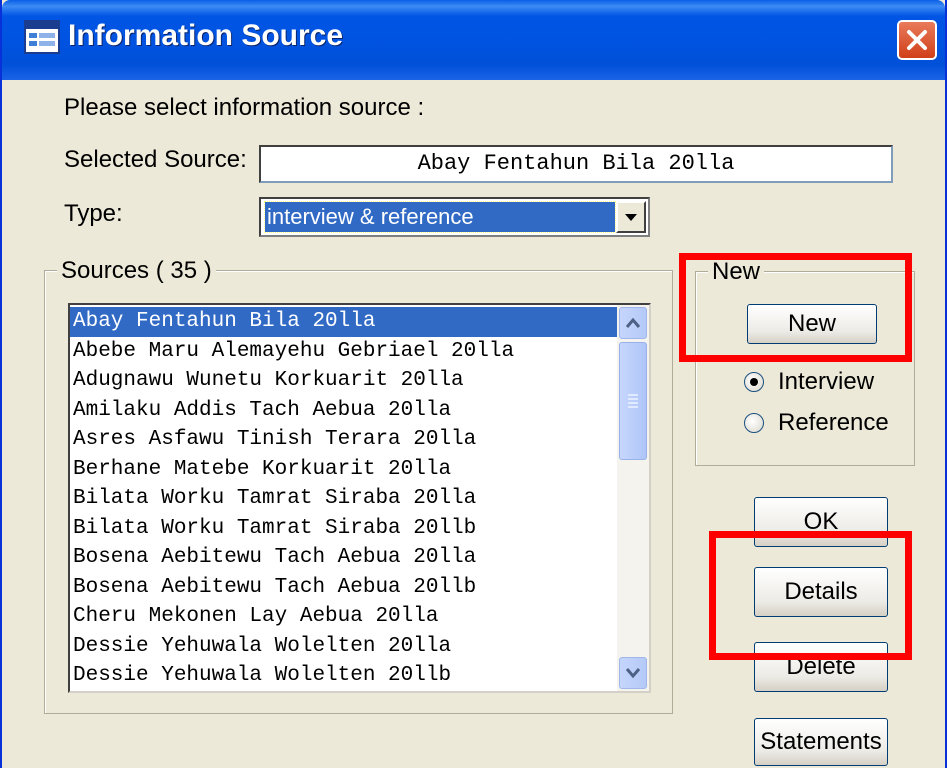 This screenshot has width=949, height=768. What do you see at coordinates (343, 411) in the screenshot?
I see `list-item: Amilaku Addis Tach Aebua 20lla` at bounding box center [343, 411].